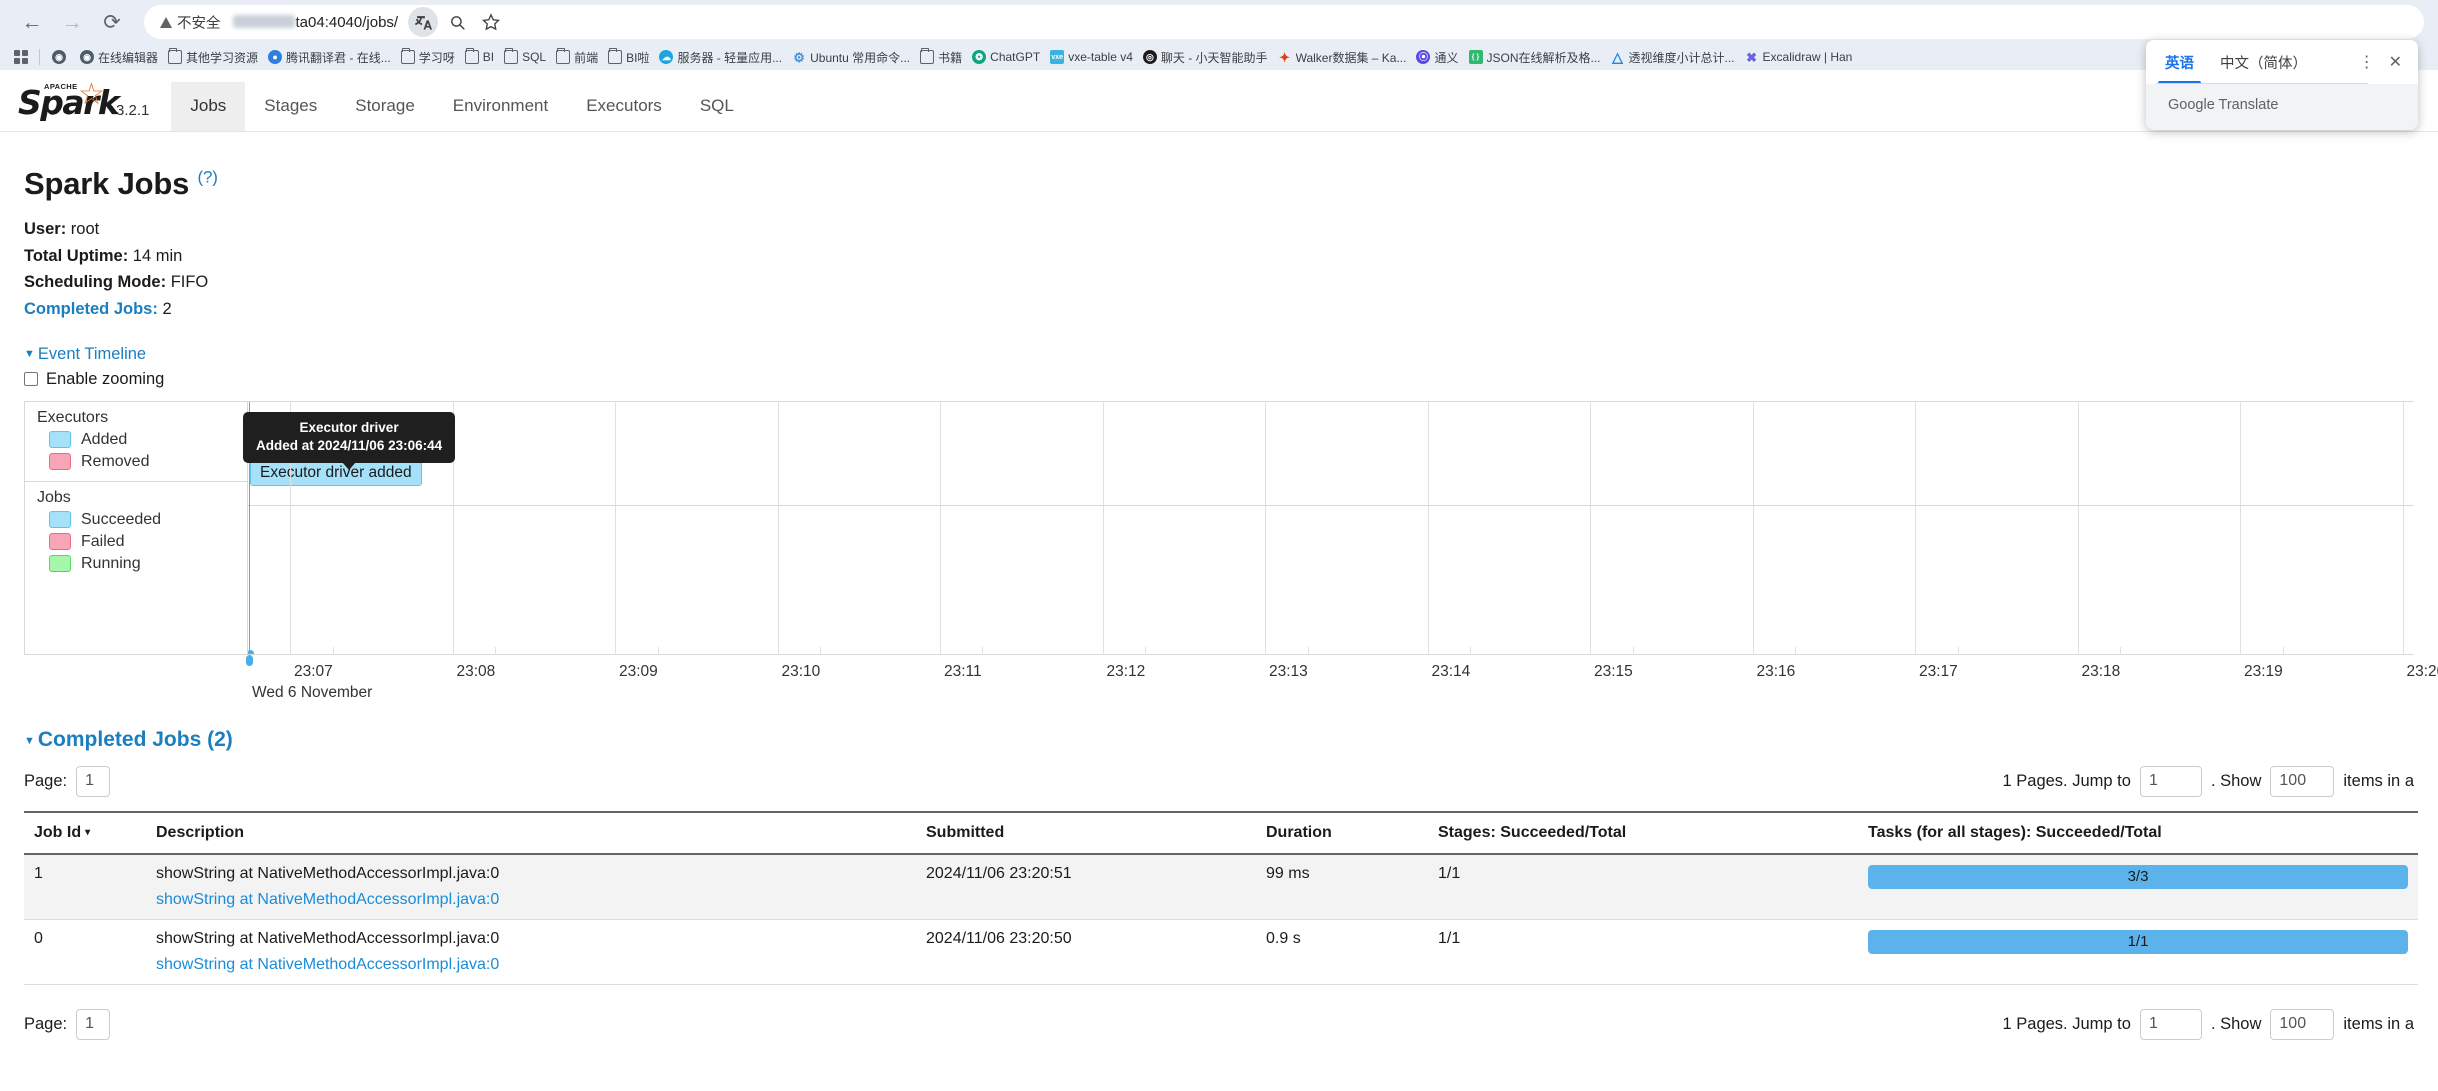 The image size is (2438, 1091). I want to click on column-job-id: Job Id ▾, so click(85, 832).